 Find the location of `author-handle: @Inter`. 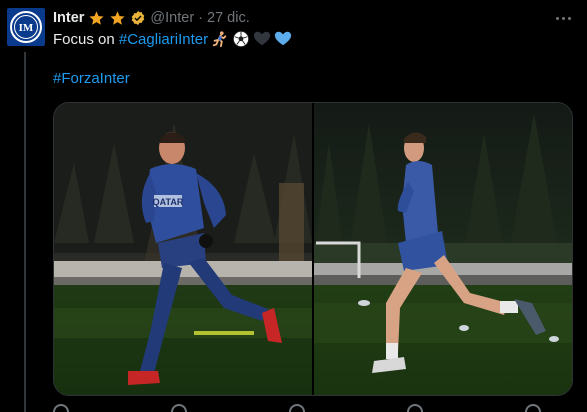

author-handle: @Inter is located at coordinates (172, 18).